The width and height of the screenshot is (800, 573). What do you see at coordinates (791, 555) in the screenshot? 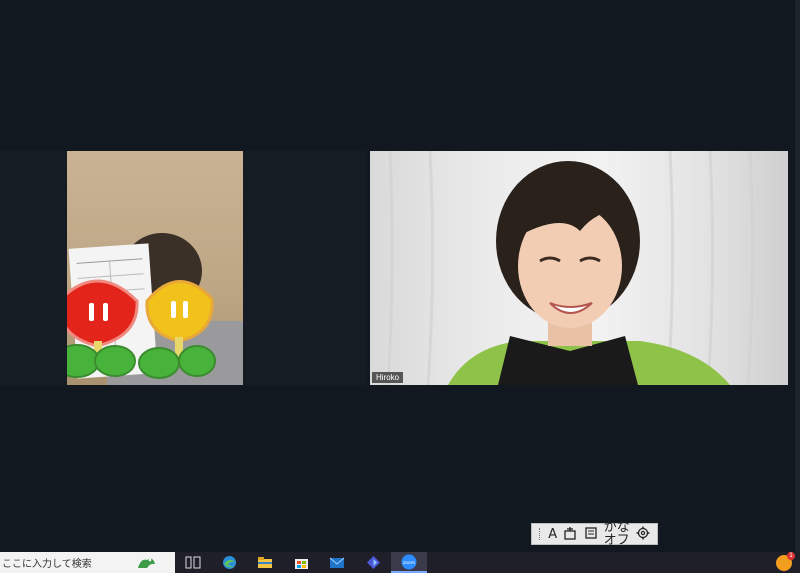
I see `notification-badge: 1` at bounding box center [791, 555].